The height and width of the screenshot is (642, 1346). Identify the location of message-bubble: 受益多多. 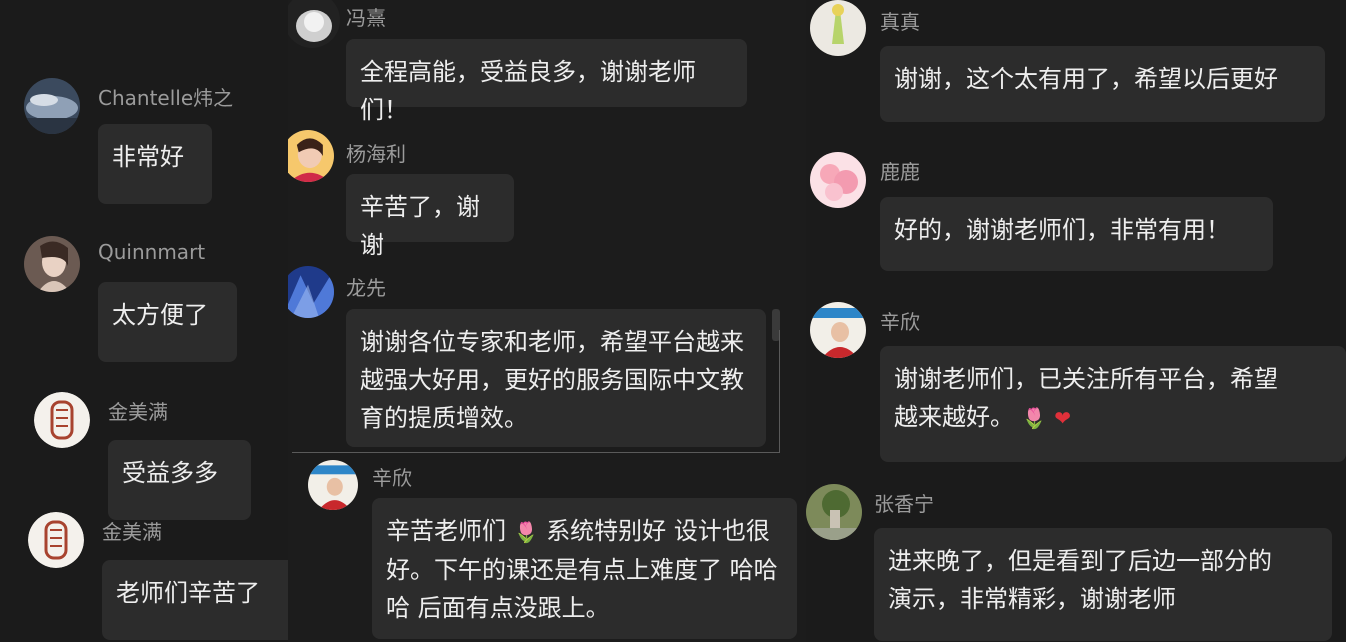
(179, 480).